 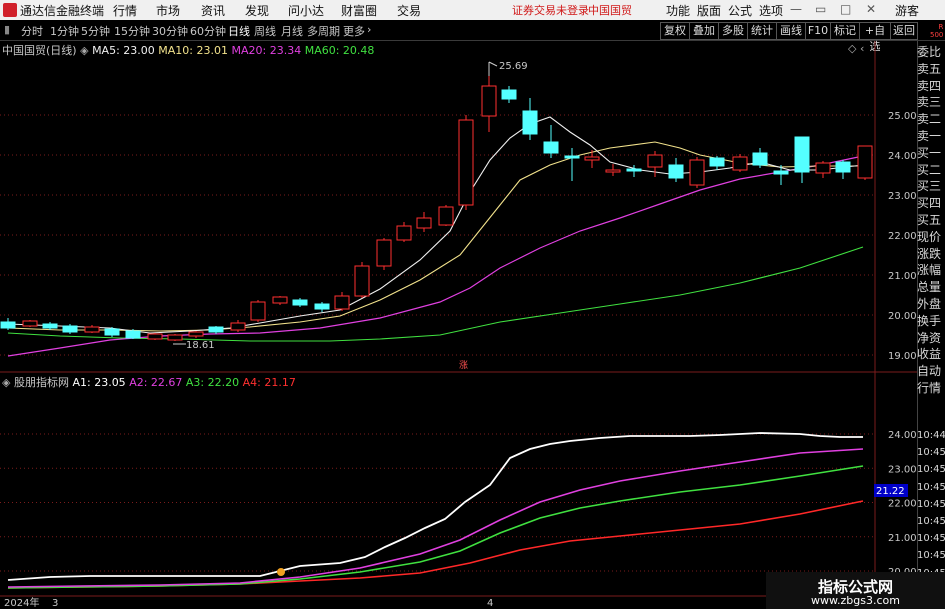 What do you see at coordinates (281, 572) in the screenshot?
I see `buy-signal-icon` at bounding box center [281, 572].